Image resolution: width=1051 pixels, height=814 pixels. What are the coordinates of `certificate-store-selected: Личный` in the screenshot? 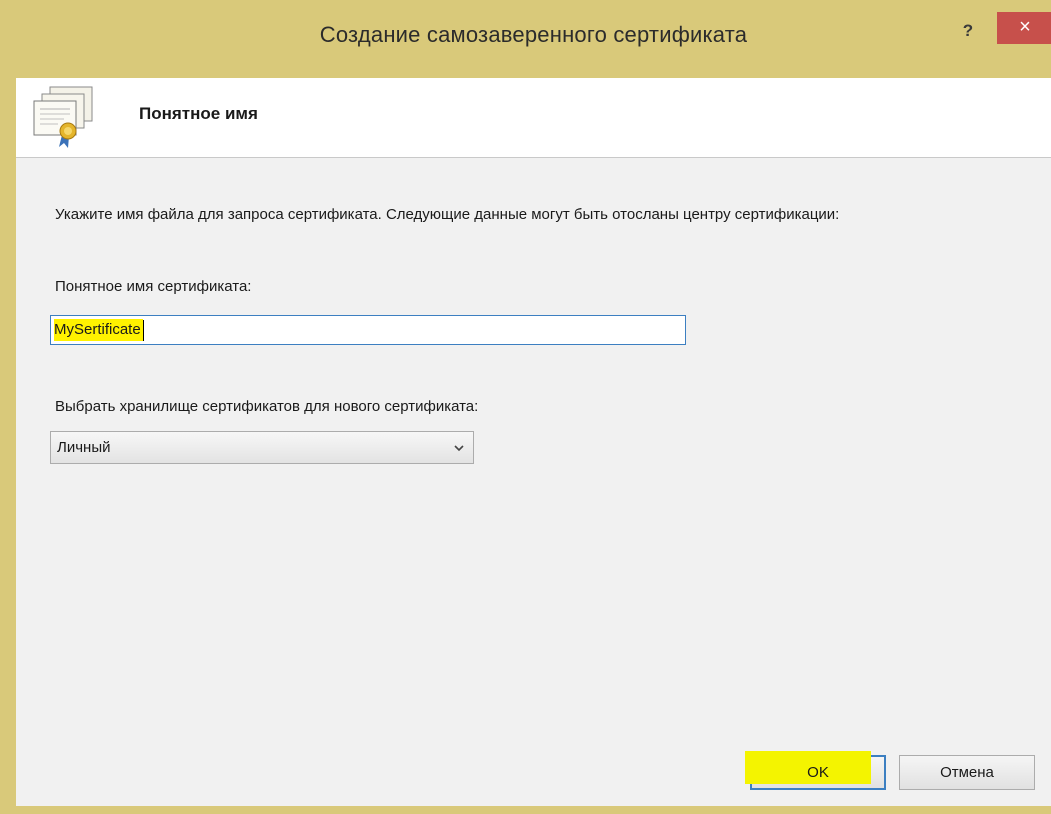 It's located at (83, 447).